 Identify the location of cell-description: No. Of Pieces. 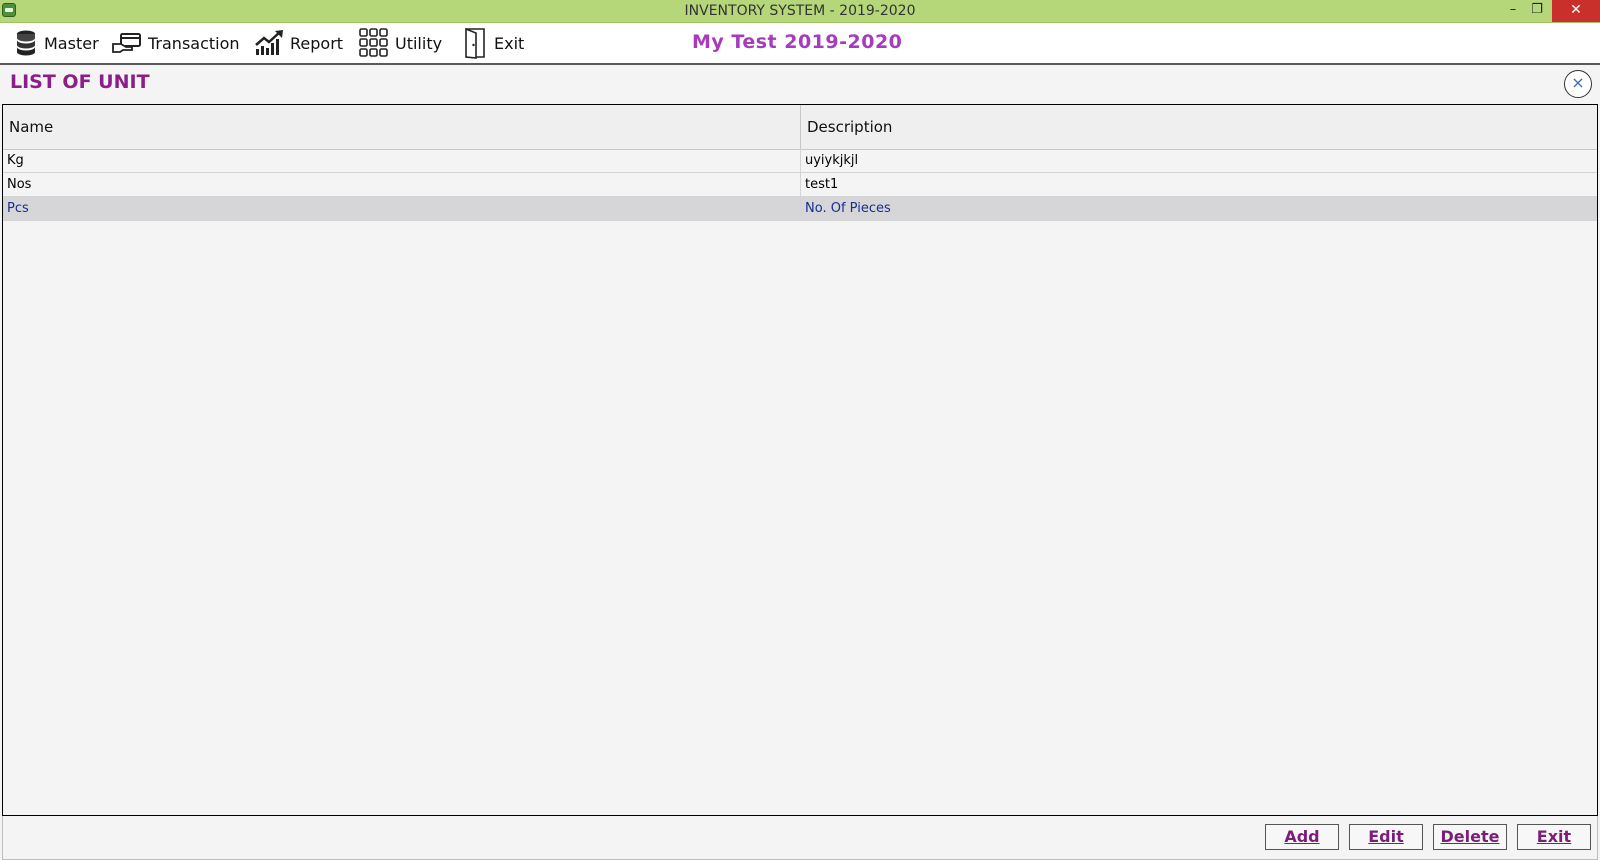
(848, 208).